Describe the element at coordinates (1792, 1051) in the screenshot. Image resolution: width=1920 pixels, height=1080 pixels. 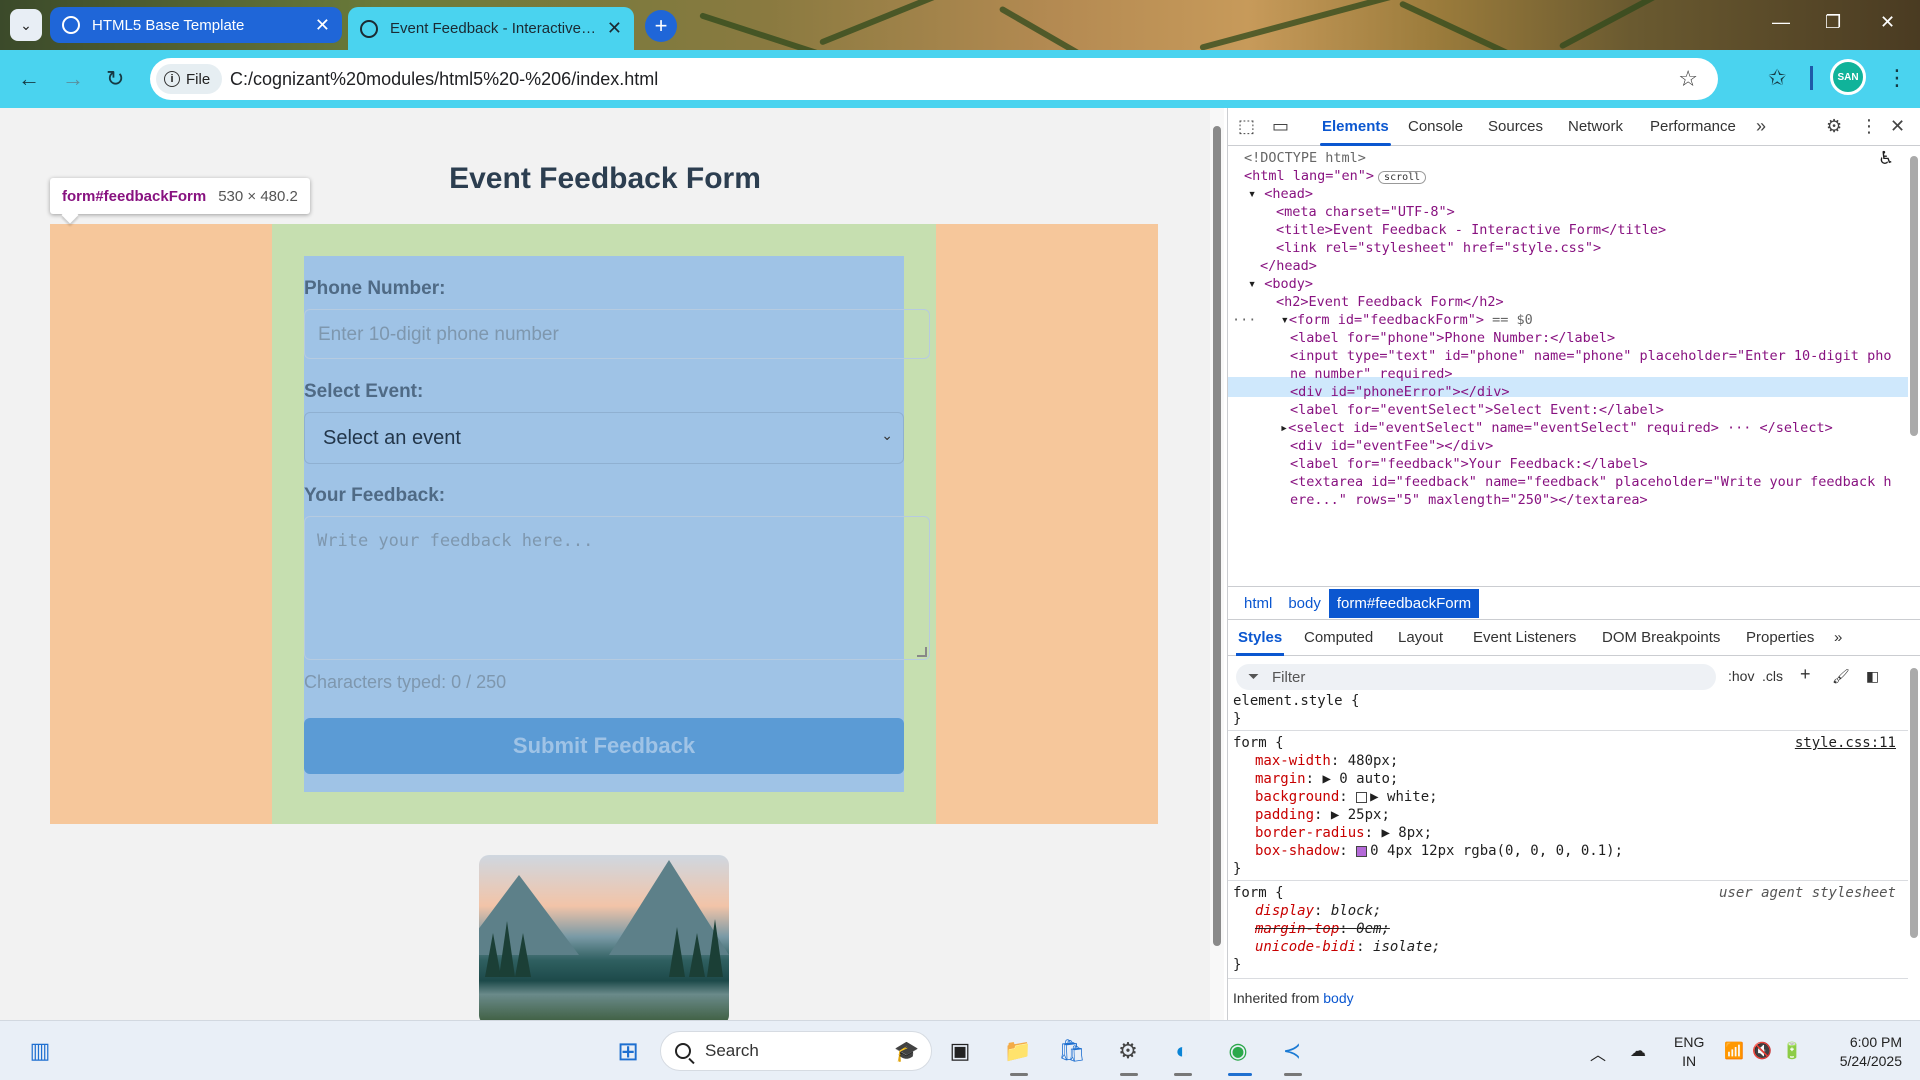
I see `battery-icon: 🔋` at that location.